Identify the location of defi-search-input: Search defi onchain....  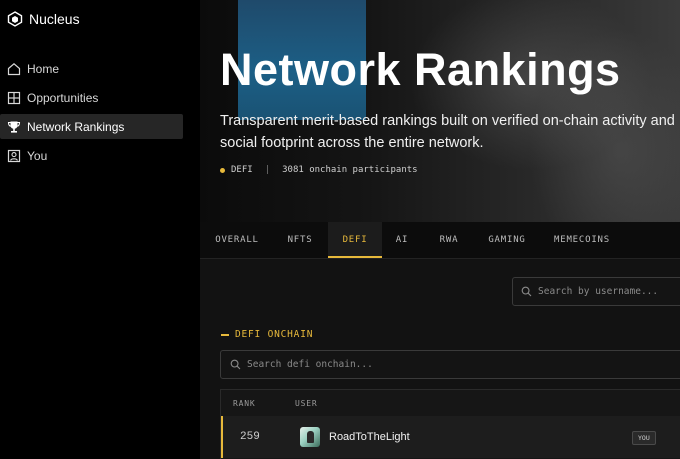
(450, 364).